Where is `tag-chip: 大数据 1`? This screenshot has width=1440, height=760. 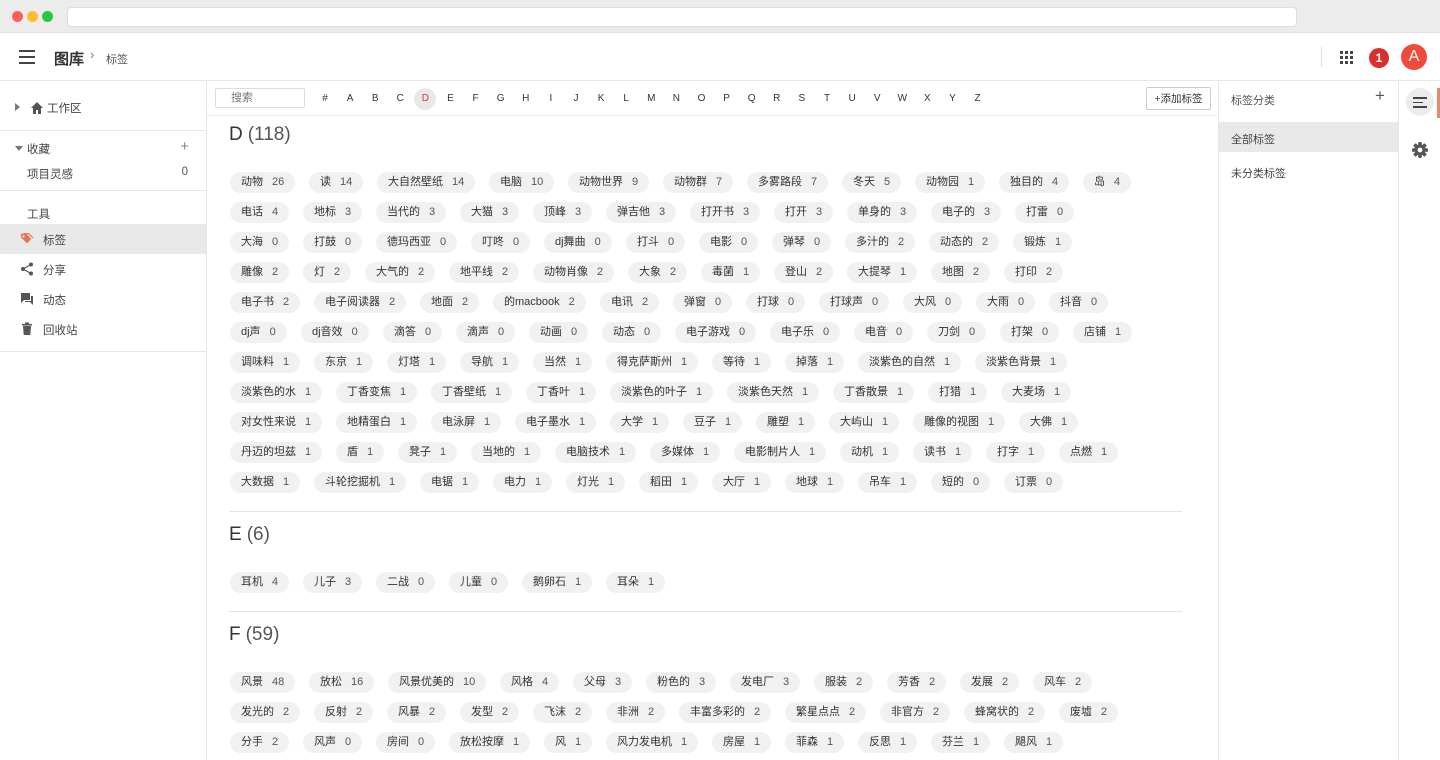 tag-chip: 大数据 1 is located at coordinates (265, 482).